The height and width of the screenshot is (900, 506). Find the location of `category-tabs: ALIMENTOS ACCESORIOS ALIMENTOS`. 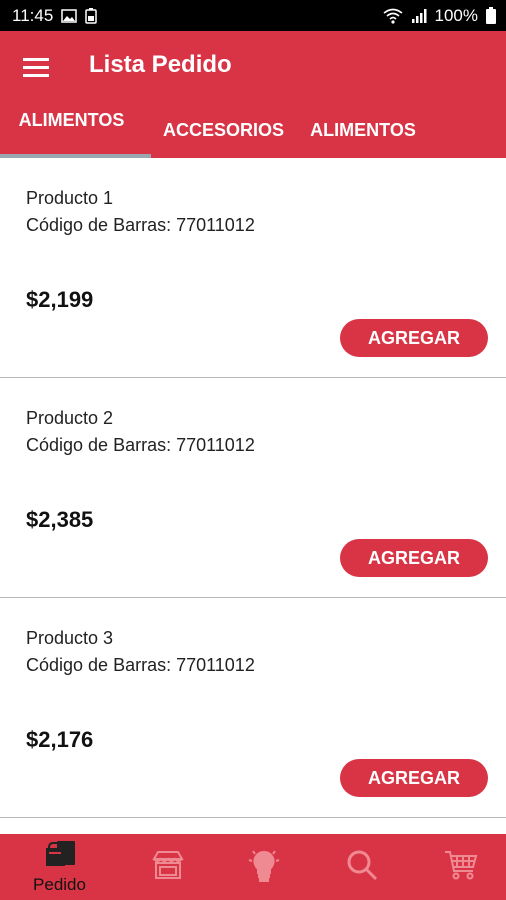

category-tabs: ALIMENTOS ACCESORIOS ALIMENTOS is located at coordinates (253, 130).